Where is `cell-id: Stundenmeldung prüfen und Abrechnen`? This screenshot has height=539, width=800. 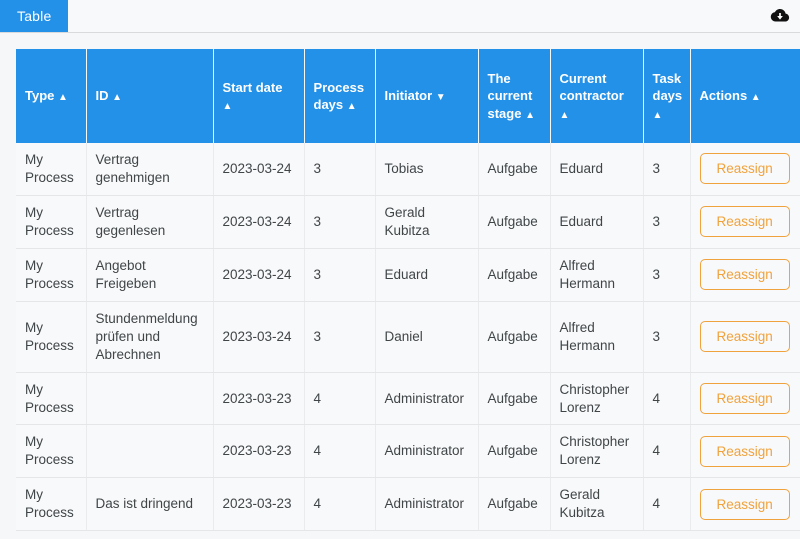 cell-id: Stundenmeldung prüfen und Abrechnen is located at coordinates (150, 337).